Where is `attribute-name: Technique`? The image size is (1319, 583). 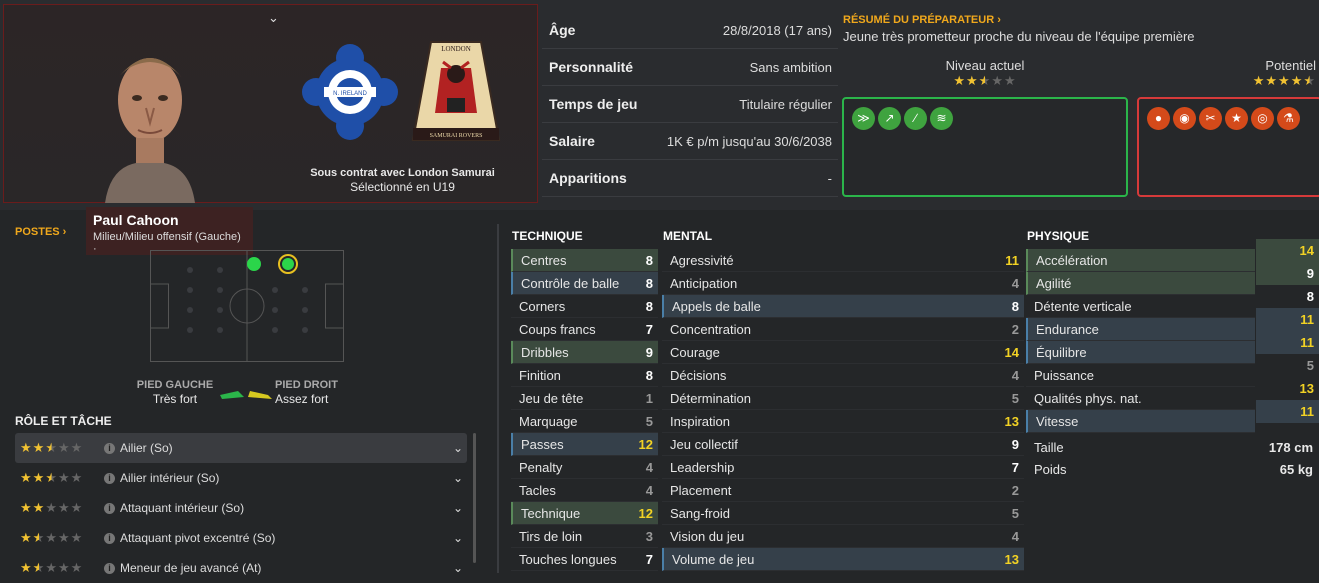 attribute-name: Technique is located at coordinates (551, 513).